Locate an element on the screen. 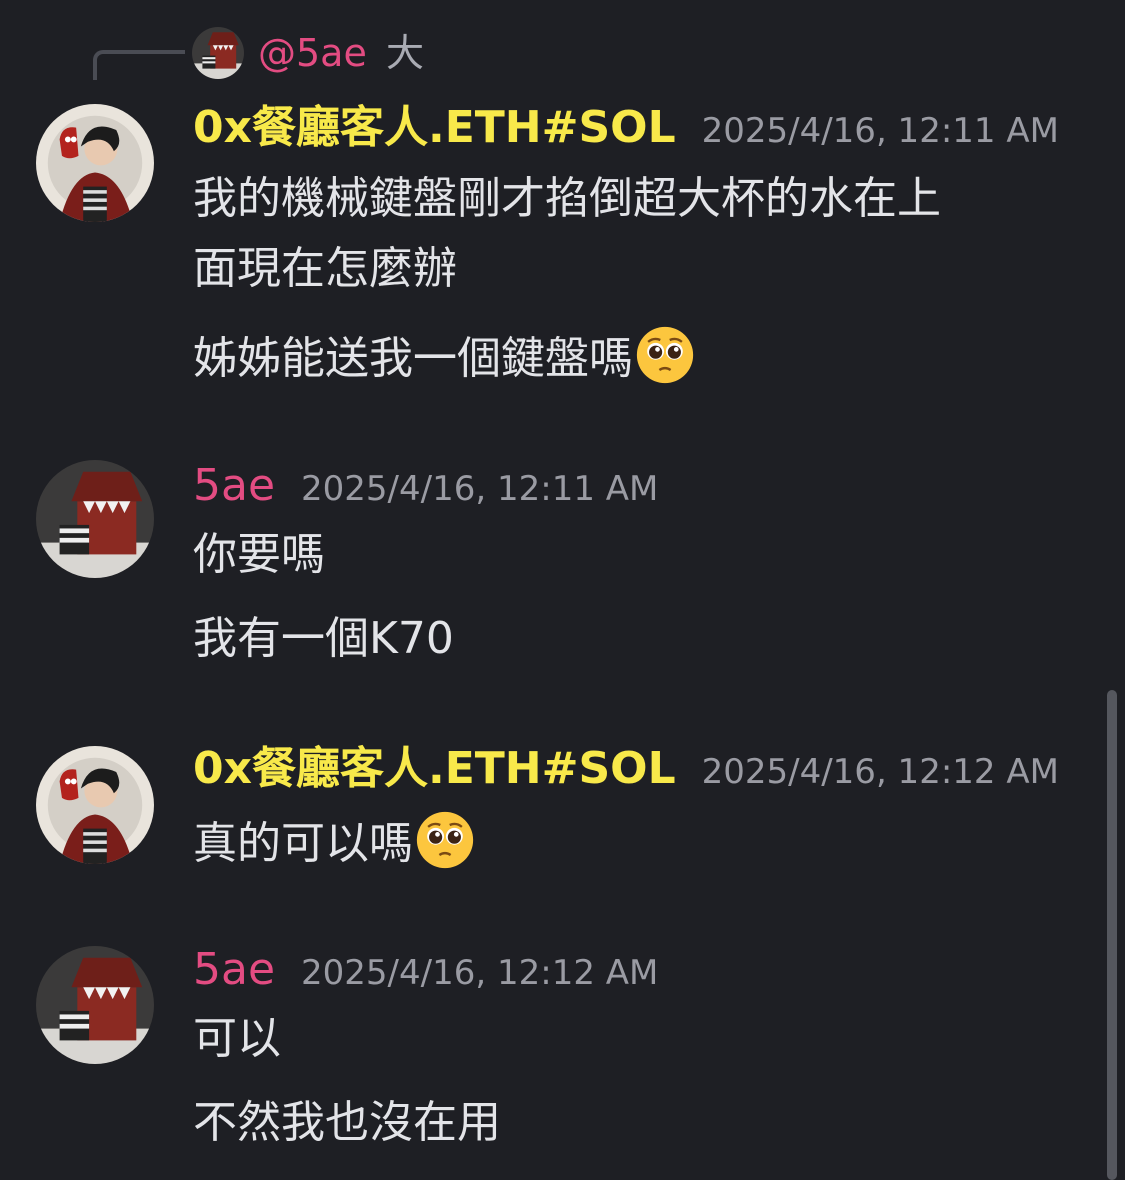  message-line-with-emoji: 姊姊能送我一個鍵盤嗎 is located at coordinates (444, 356).